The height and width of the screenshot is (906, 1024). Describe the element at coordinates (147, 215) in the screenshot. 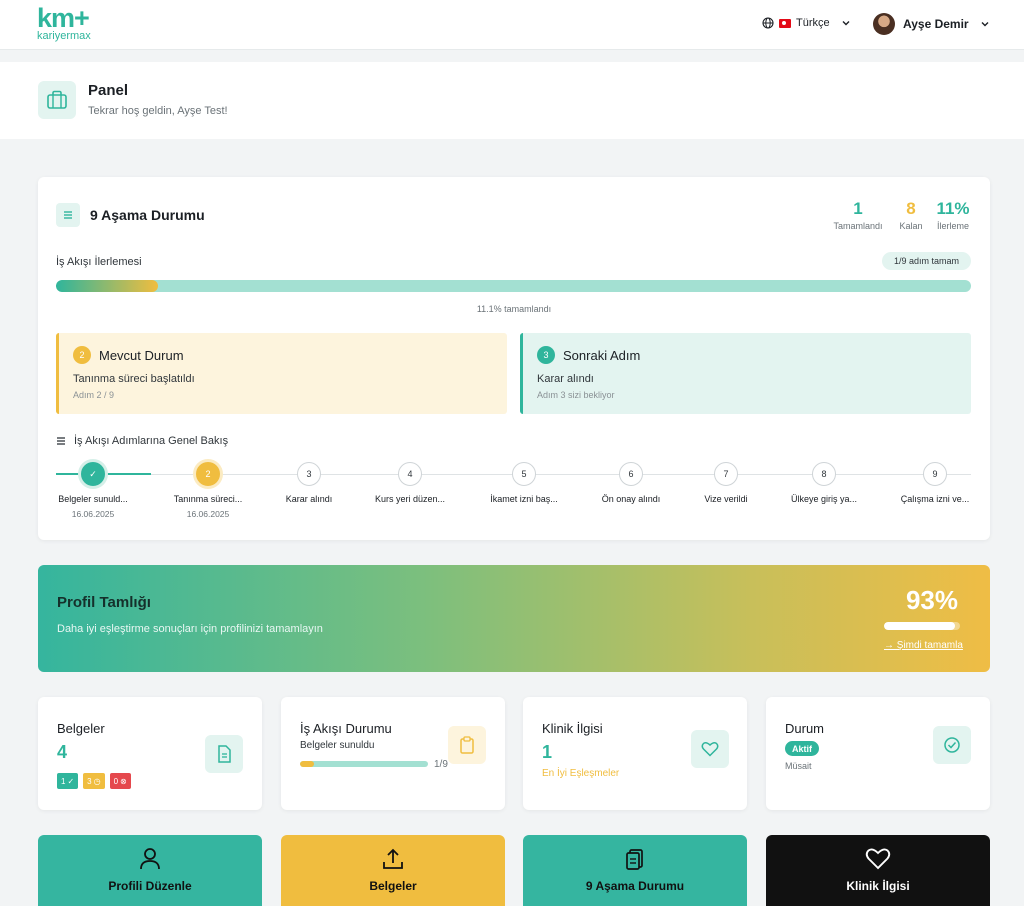

I see `stage-card-title: 9 Aşama Durumu` at that location.